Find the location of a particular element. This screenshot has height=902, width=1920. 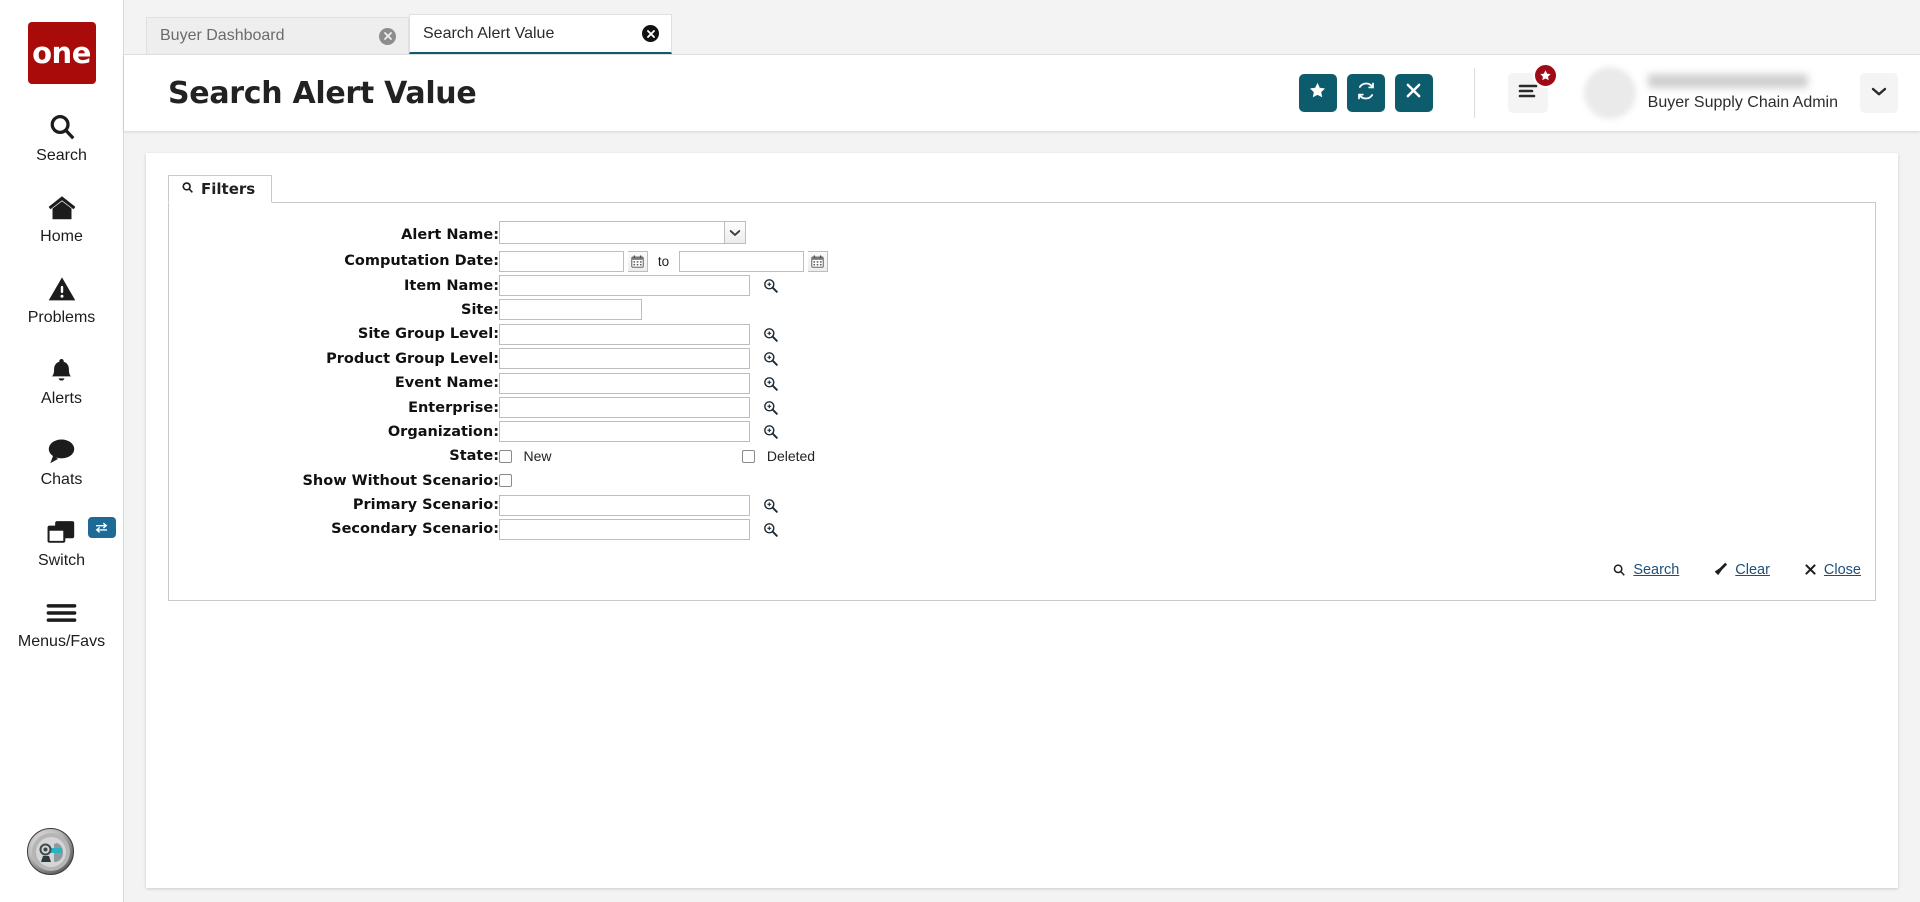

state-deleted-checkbox is located at coordinates (749, 456).